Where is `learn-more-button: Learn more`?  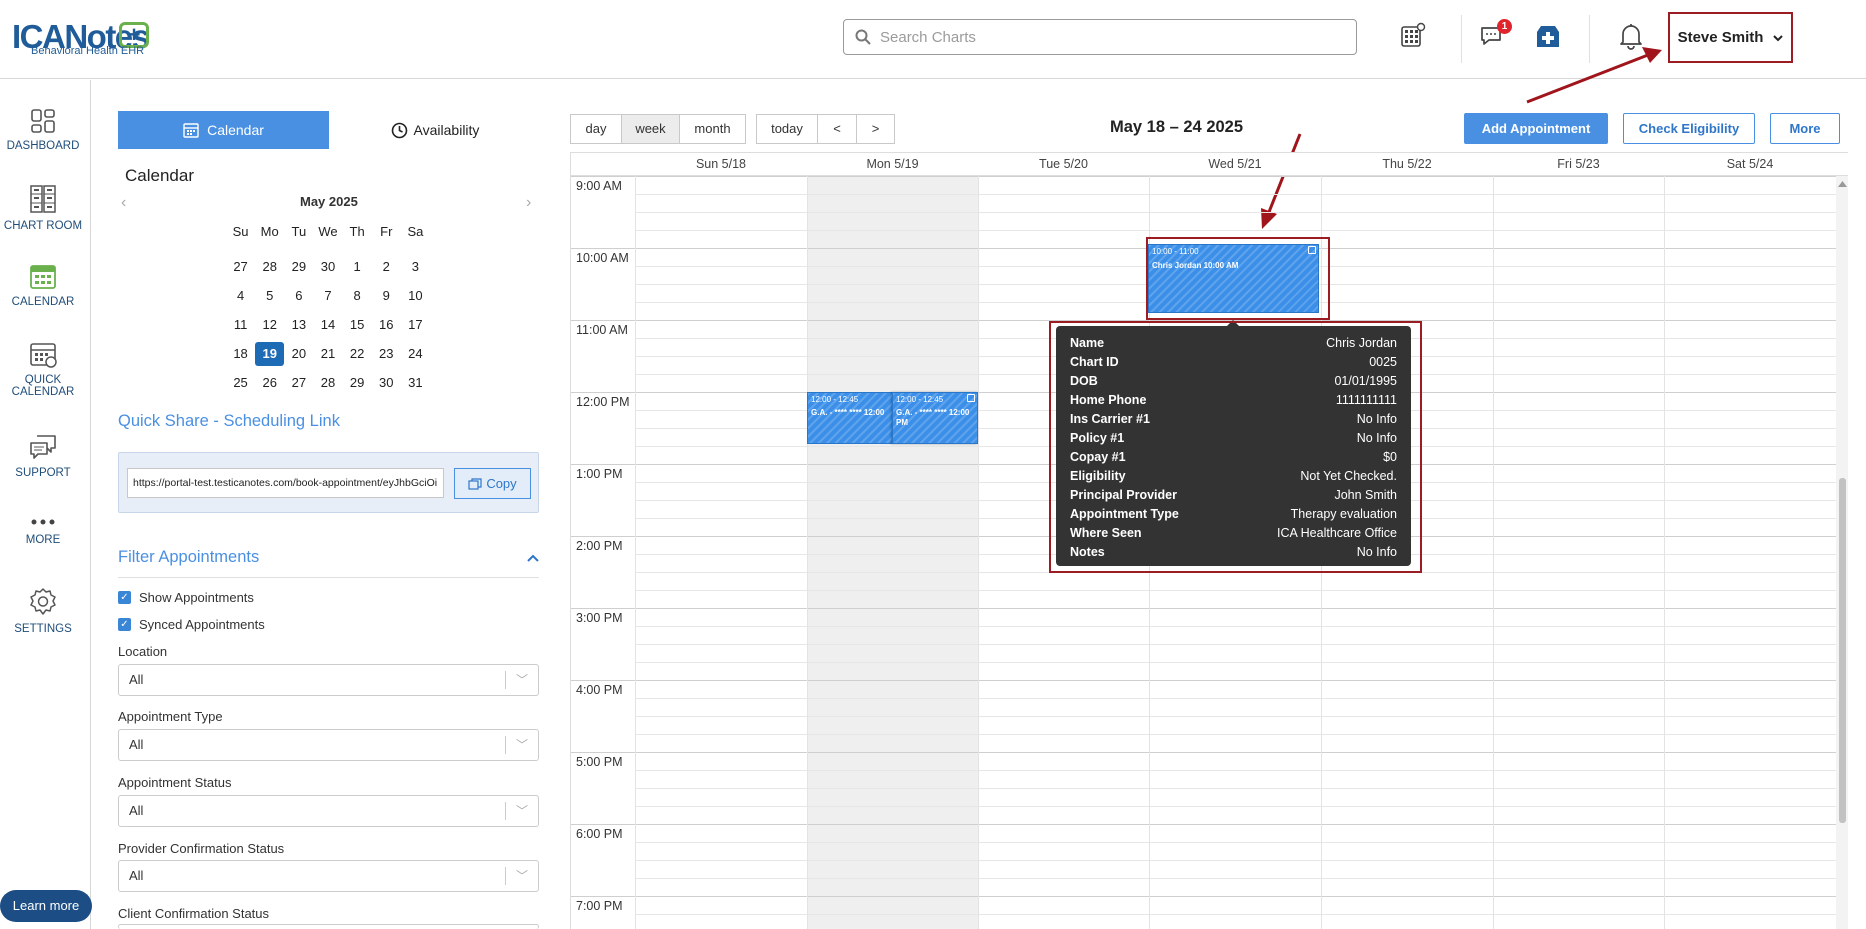 learn-more-button: Learn more is located at coordinates (46, 906).